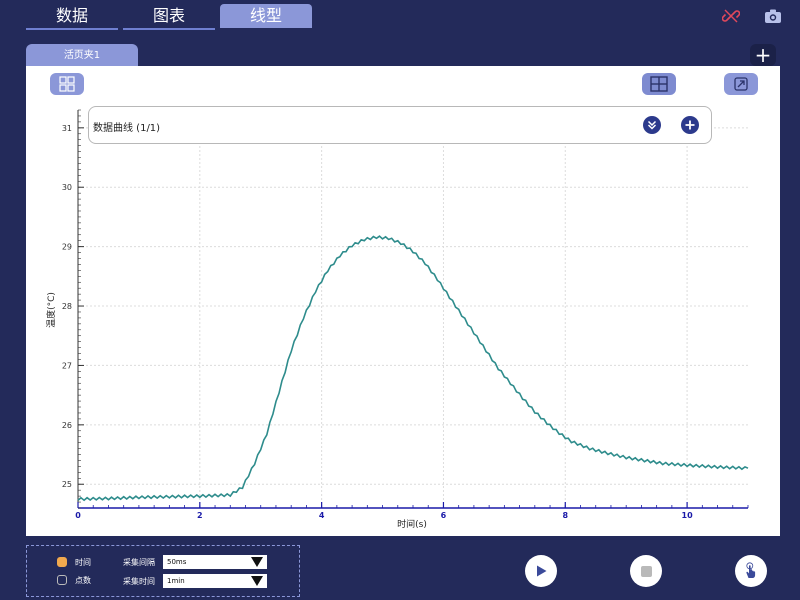 The image size is (800, 600). What do you see at coordinates (400, 125) in the screenshot?
I see `series-legend: 数据曲线 (1/1)` at bounding box center [400, 125].